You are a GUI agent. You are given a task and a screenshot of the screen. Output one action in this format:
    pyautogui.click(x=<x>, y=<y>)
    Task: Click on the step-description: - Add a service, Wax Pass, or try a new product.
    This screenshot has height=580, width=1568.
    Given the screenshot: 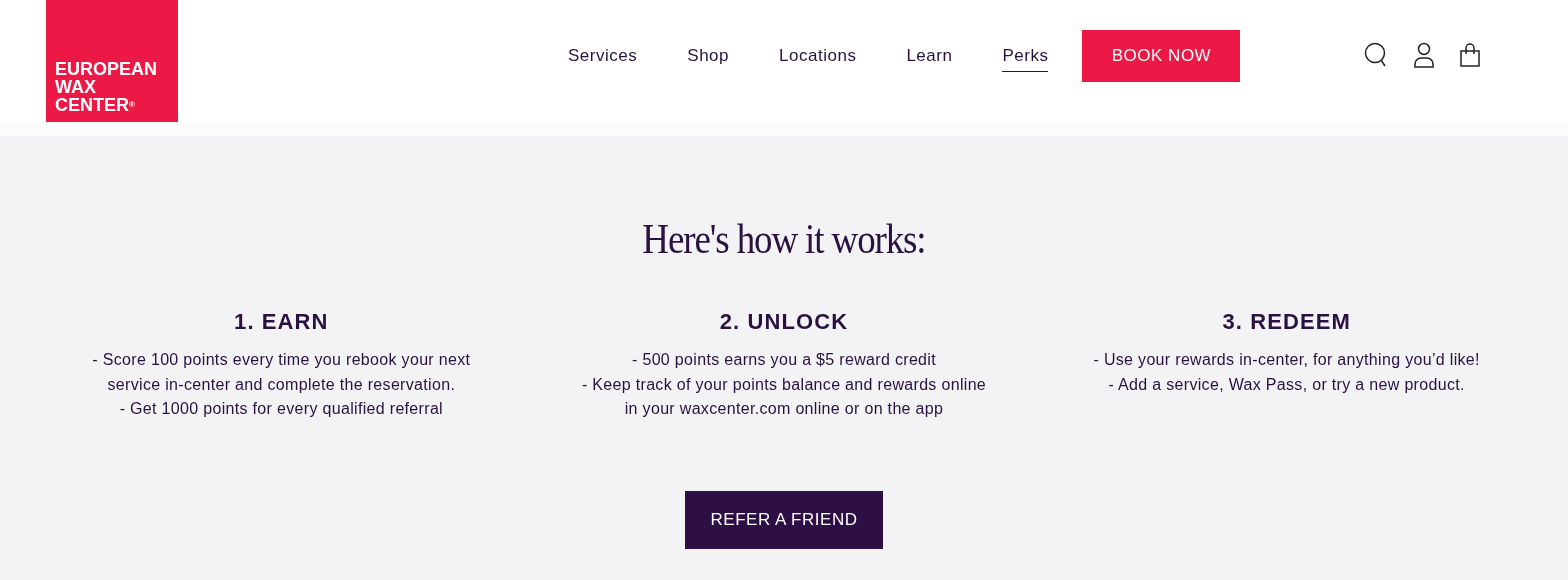 What is the action you would take?
    pyautogui.click(x=1286, y=384)
    